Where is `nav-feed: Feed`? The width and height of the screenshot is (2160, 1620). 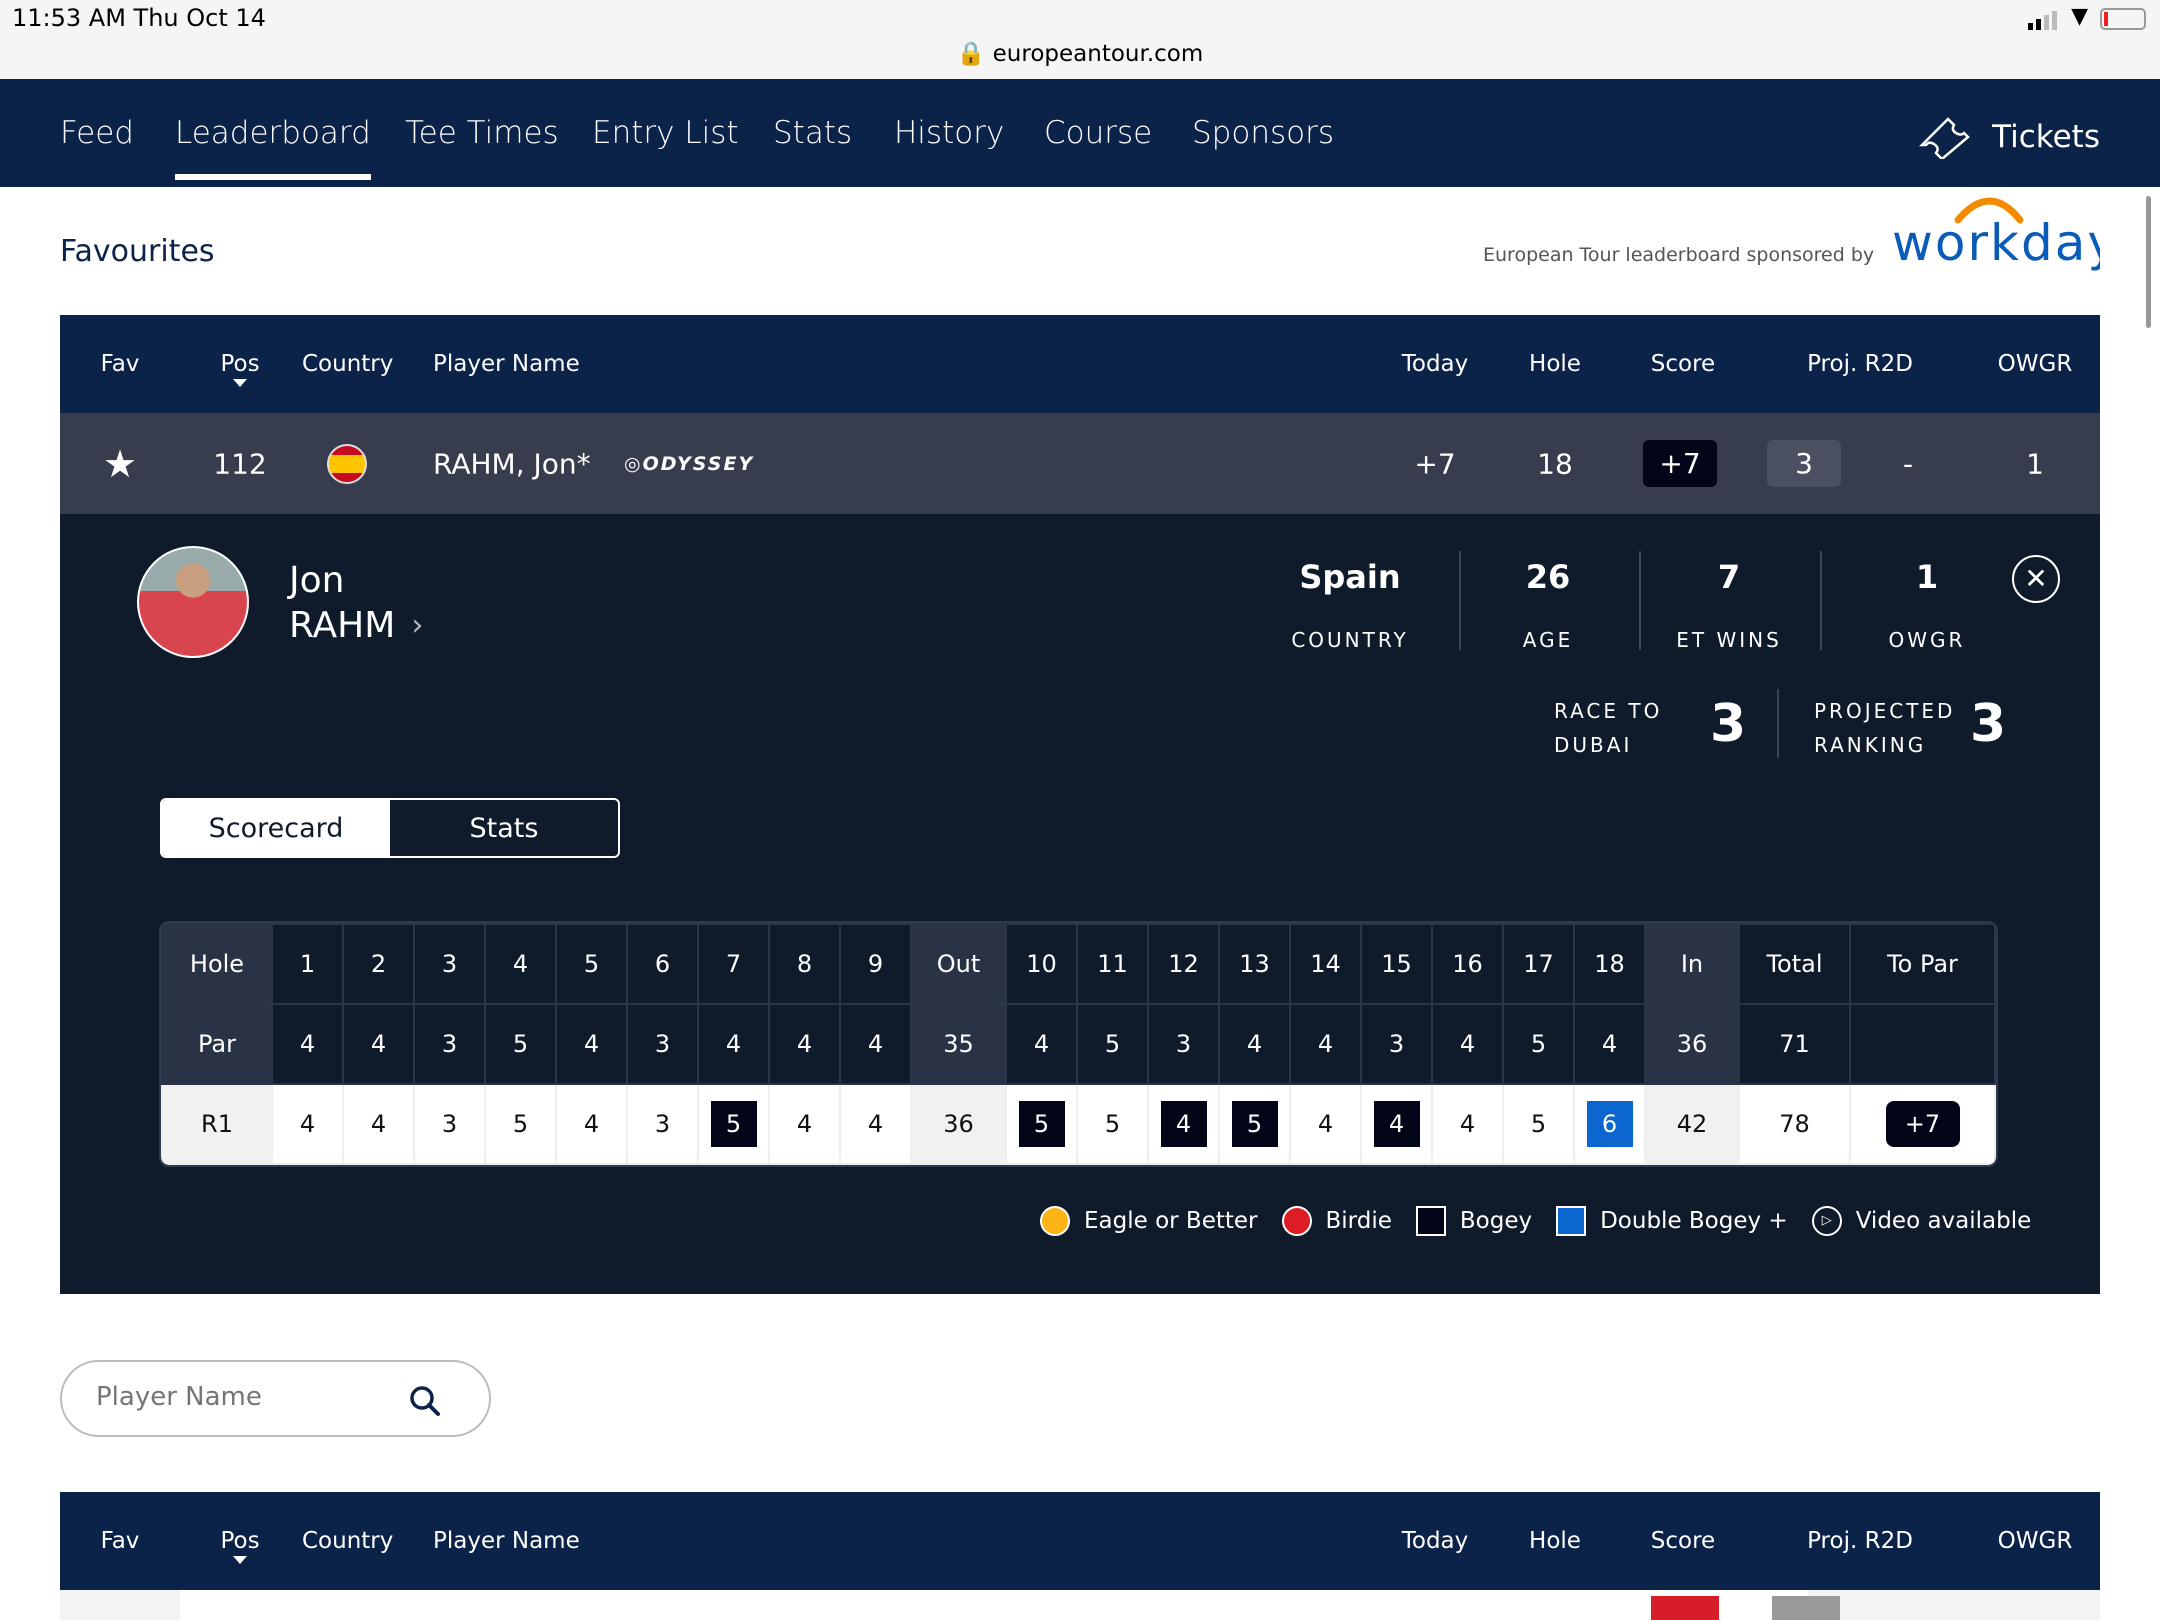
nav-feed: Feed is located at coordinates (97, 133).